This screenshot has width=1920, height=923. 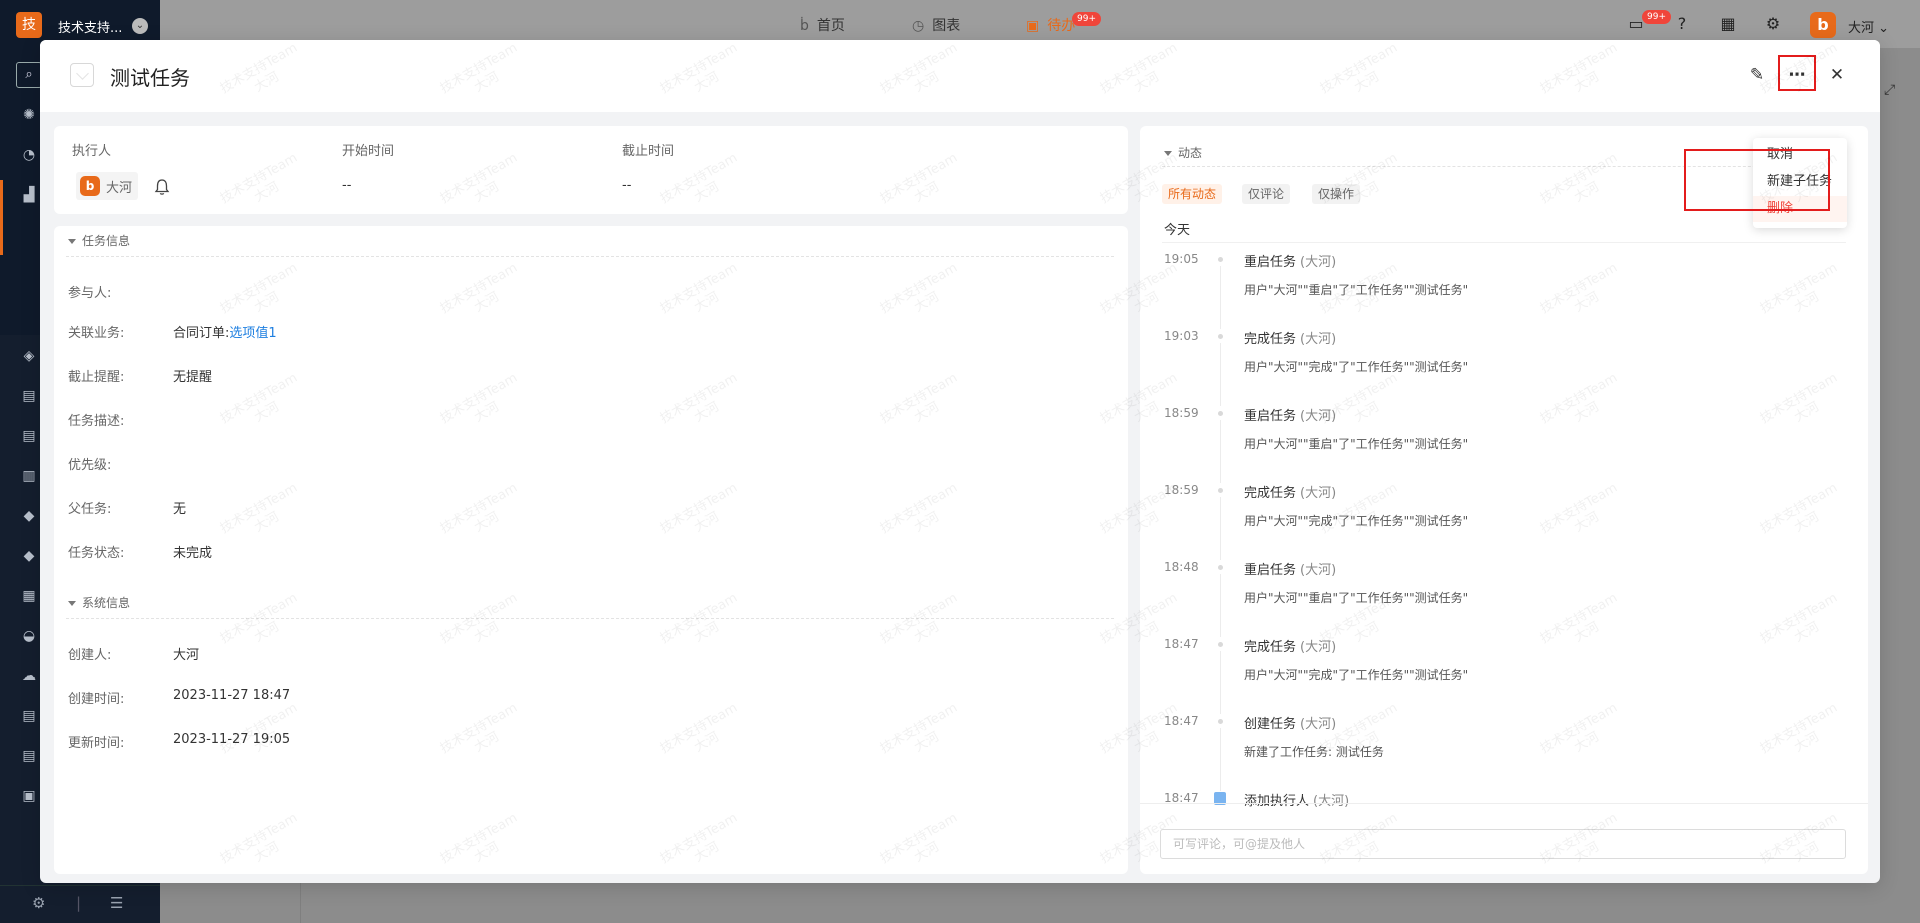 What do you see at coordinates (29, 596) in the screenshot?
I see `file-icon: ▦` at bounding box center [29, 596].